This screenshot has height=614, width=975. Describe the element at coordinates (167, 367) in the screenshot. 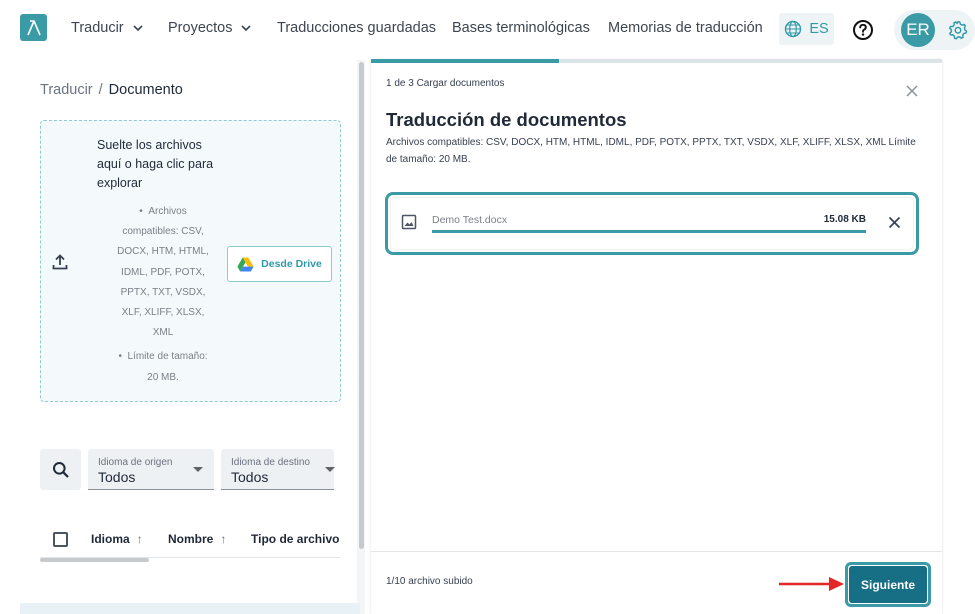

I see `dropzone-size-limit-text: Límite de tamaño: 20 MB.` at that location.